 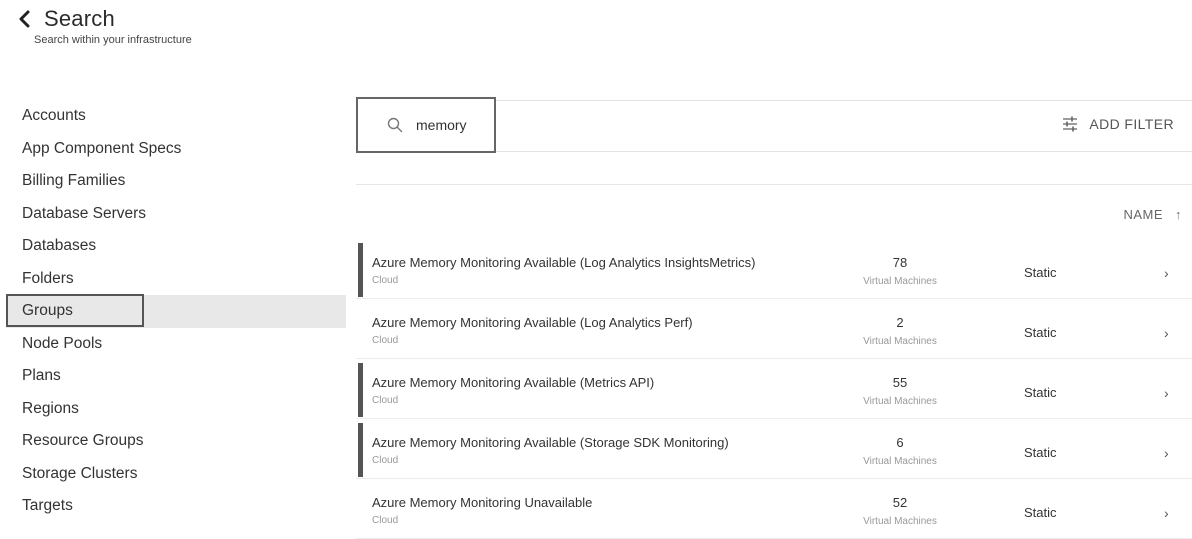 I want to click on sidebar-item-billing-families: Billing Families, so click(x=176, y=181).